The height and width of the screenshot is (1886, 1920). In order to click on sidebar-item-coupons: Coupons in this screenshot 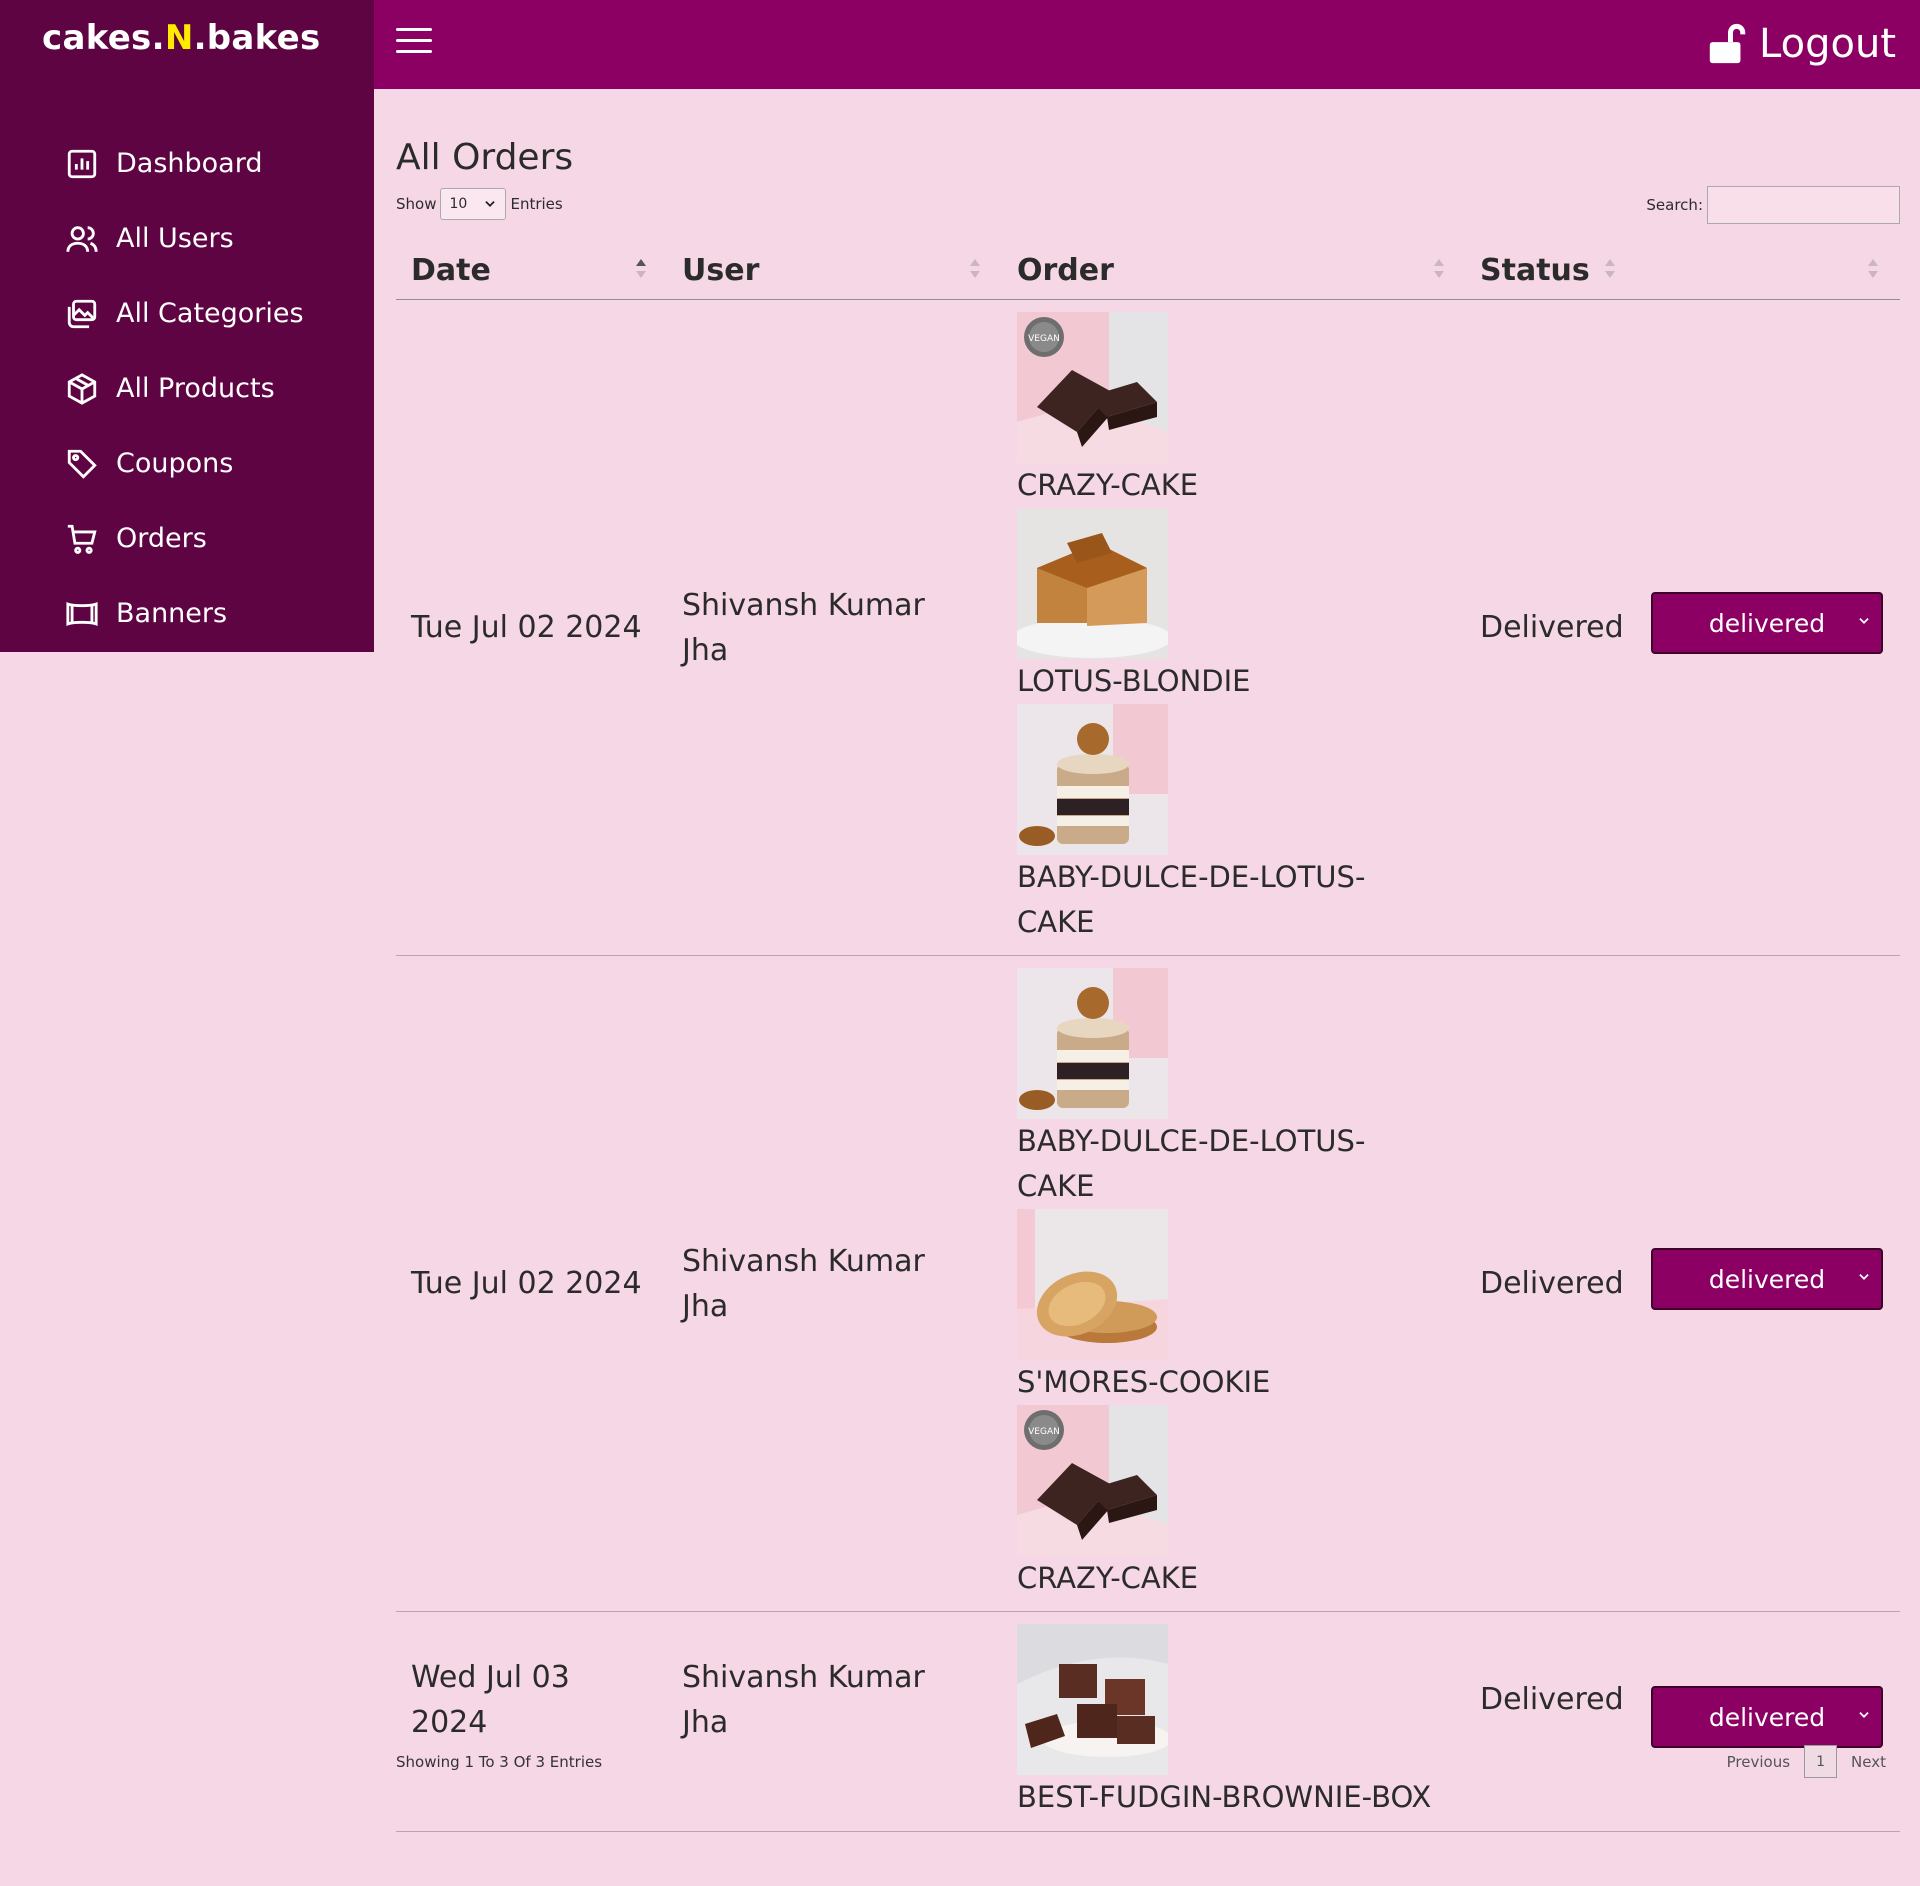, I will do `click(187, 463)`.